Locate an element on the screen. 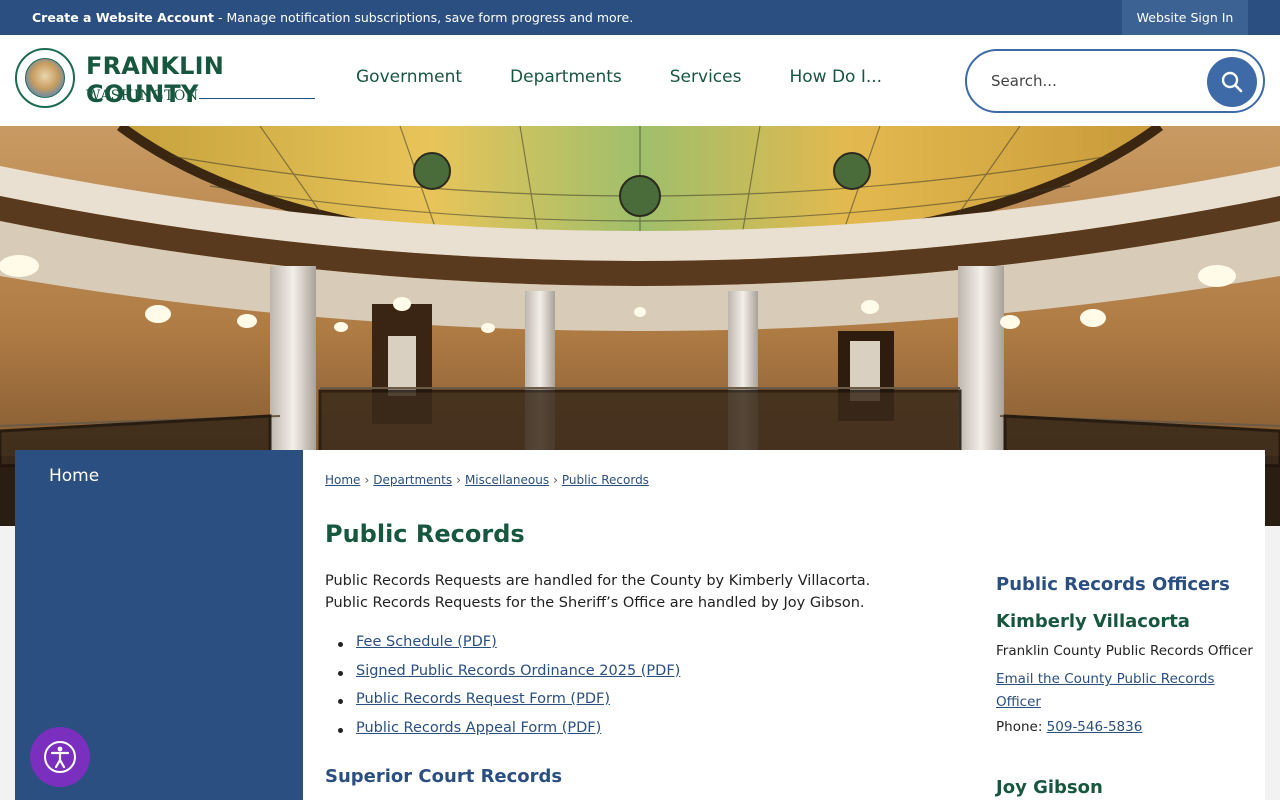 This screenshot has height=800, width=1280. breadcrumb-home: Home is located at coordinates (342, 480).